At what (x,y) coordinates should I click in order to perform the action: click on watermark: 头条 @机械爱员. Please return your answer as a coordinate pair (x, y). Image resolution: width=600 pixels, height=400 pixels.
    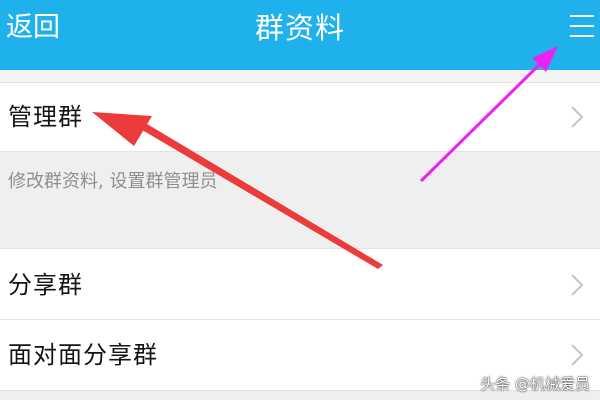
    Looking at the image, I should click on (535, 384).